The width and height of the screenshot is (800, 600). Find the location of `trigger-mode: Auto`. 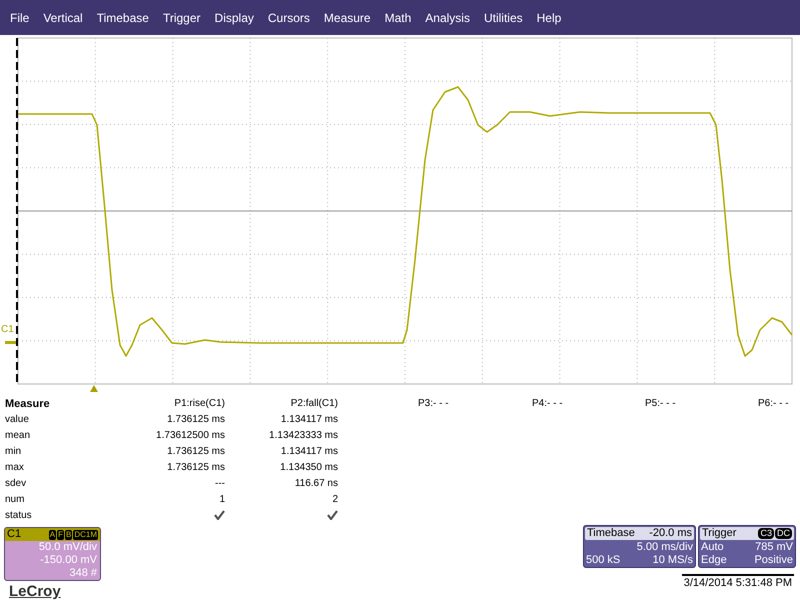

trigger-mode: Auto is located at coordinates (712, 547).